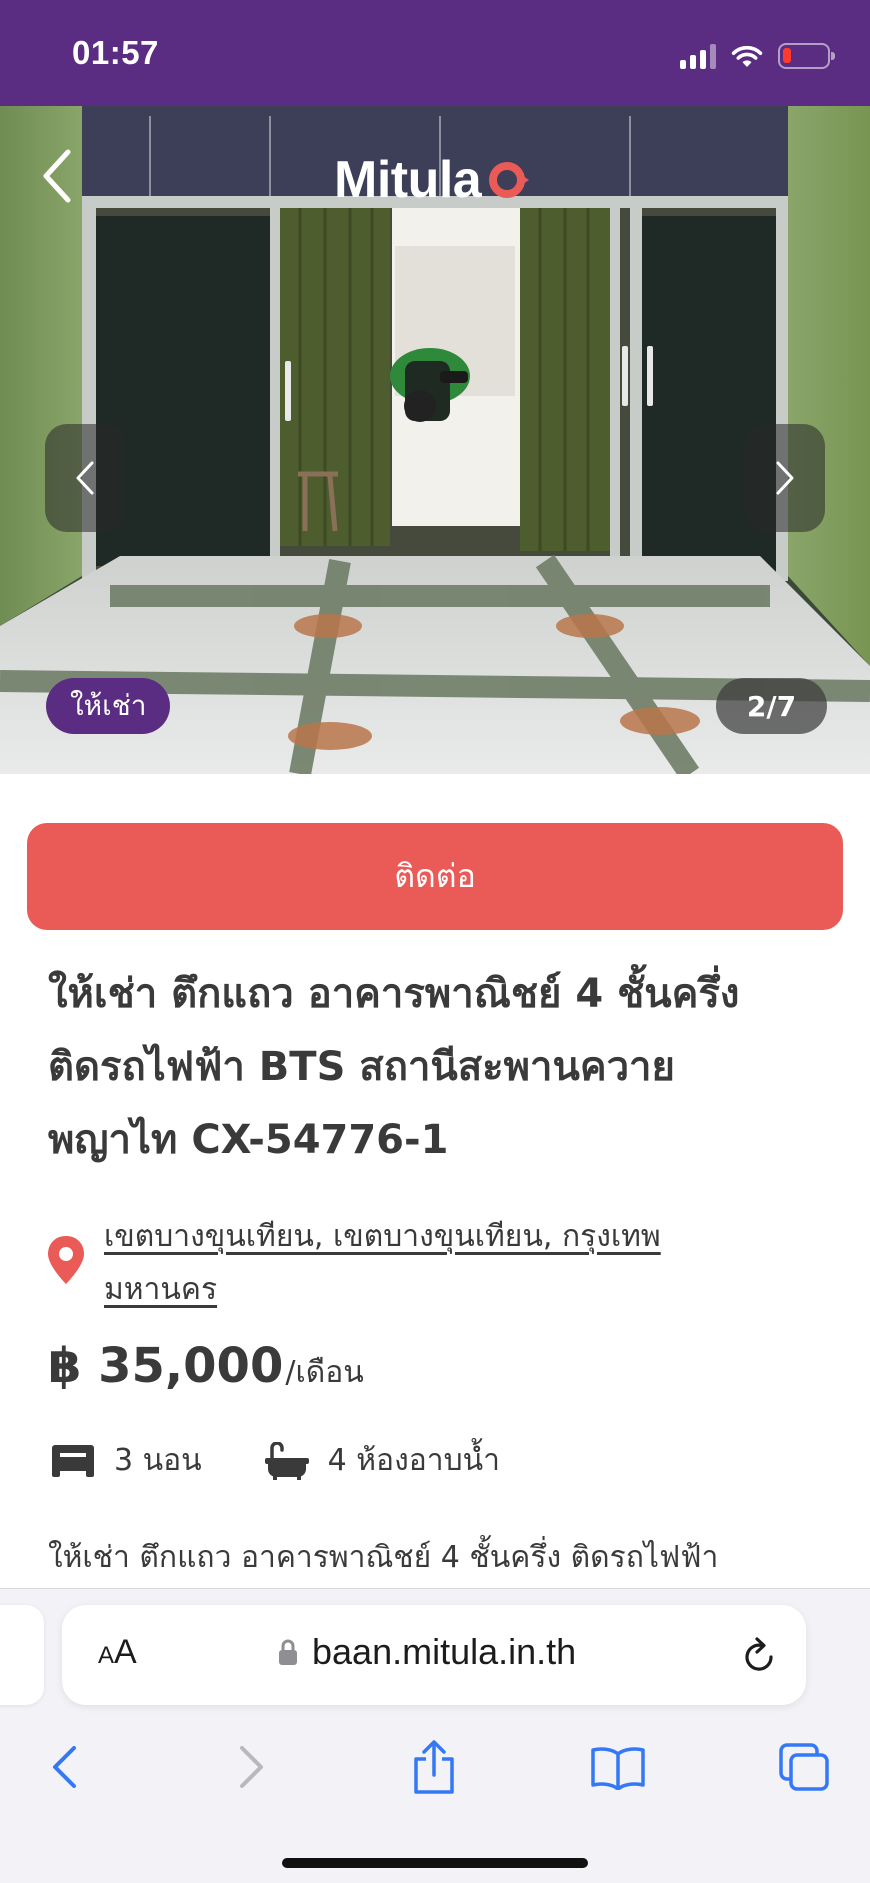  I want to click on home-indicator, so click(435, 1863).